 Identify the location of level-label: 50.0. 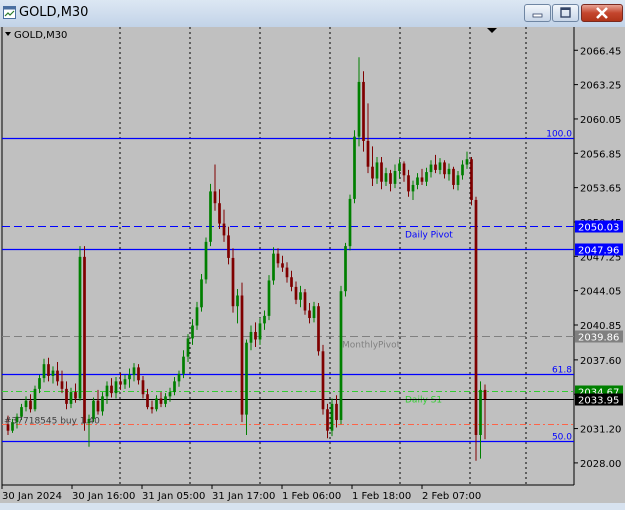
(562, 438).